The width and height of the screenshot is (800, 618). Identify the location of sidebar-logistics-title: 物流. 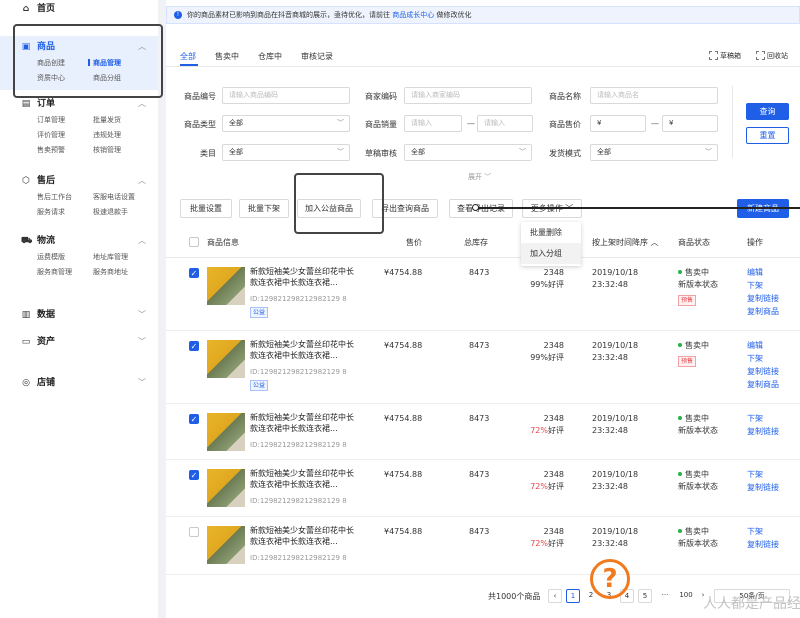
(46, 241).